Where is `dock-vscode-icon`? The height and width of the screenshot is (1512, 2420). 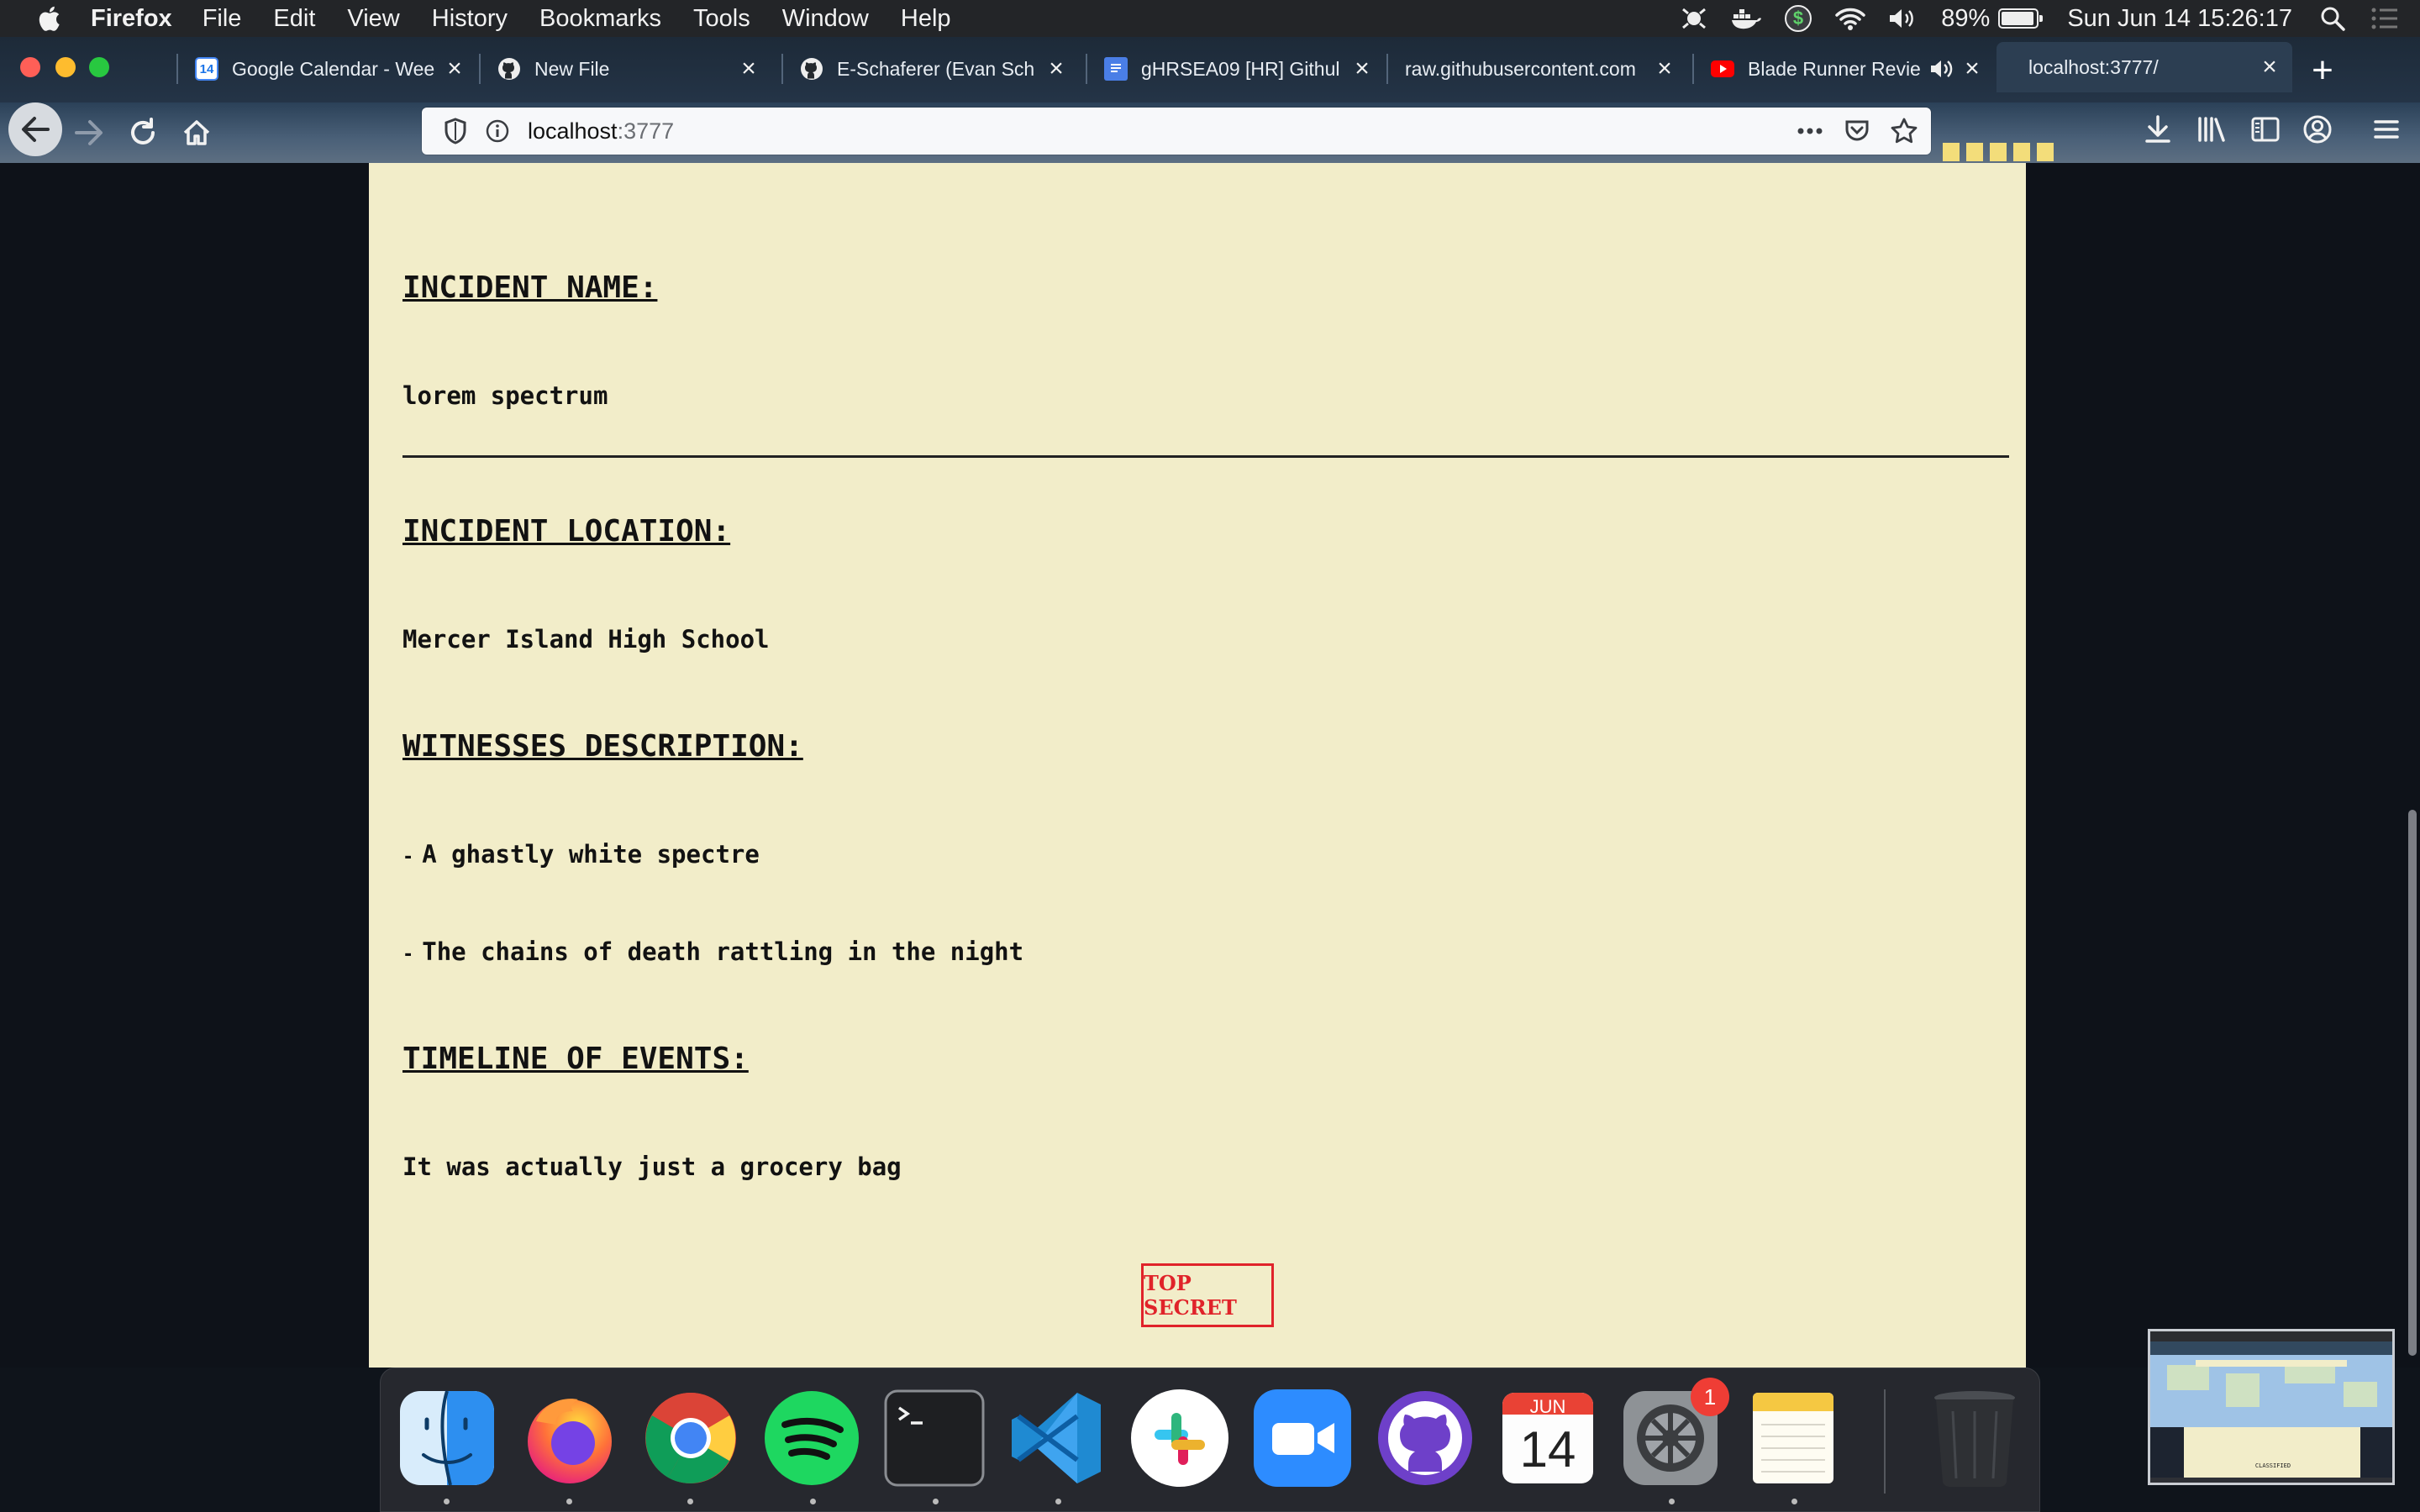
dock-vscode-icon is located at coordinates (1057, 1438).